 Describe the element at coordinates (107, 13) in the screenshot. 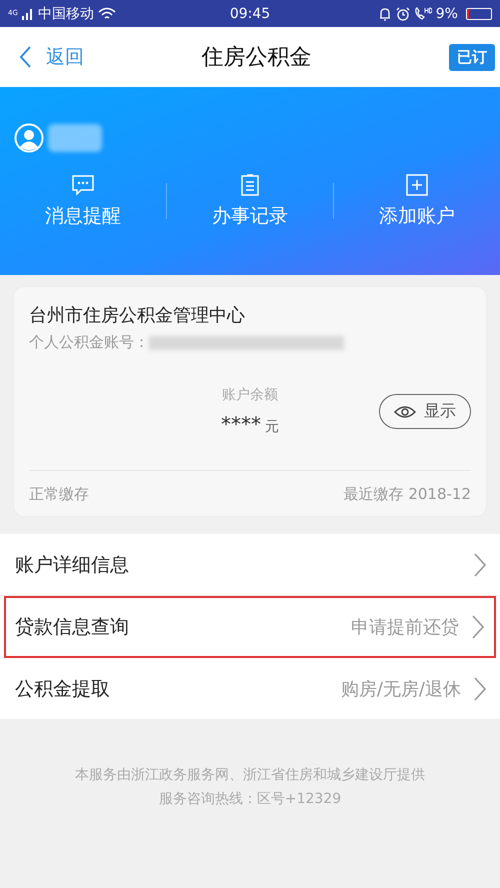

I see `wifi-icon` at that location.